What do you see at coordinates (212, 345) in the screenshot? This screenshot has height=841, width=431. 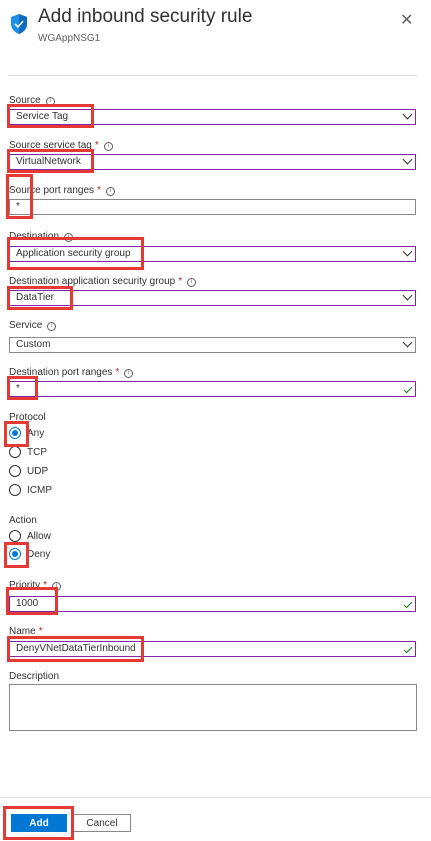 I see `service-select: Custom` at bounding box center [212, 345].